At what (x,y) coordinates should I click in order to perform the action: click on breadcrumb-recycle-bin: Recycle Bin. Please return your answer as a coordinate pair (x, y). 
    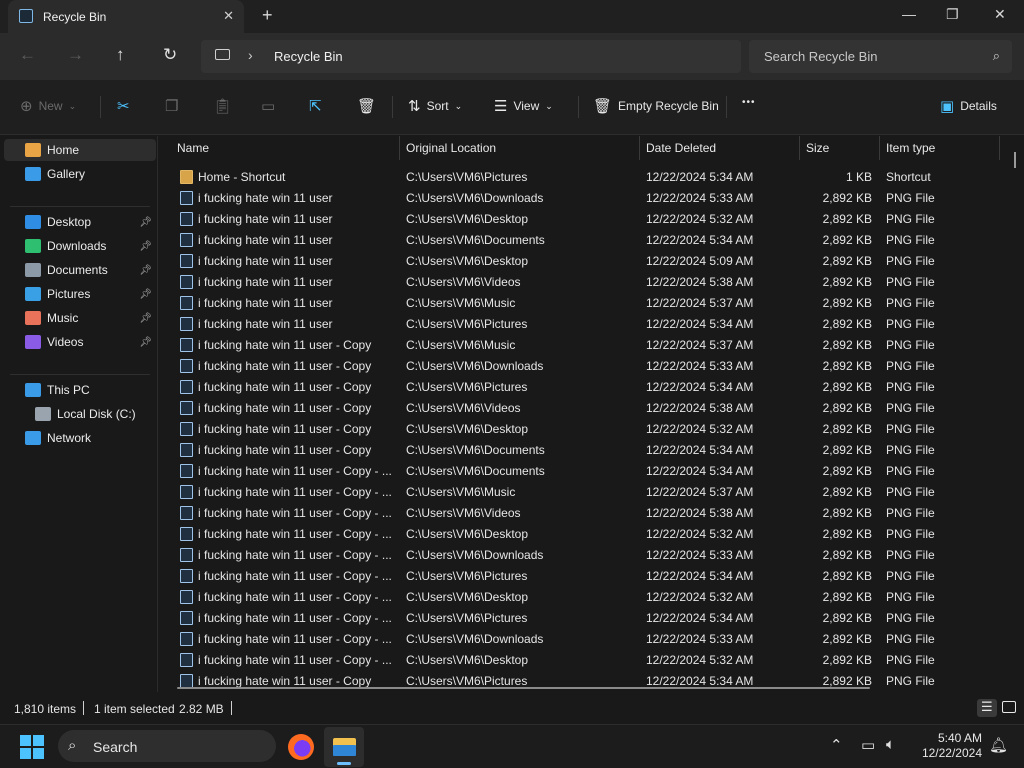
    Looking at the image, I should click on (308, 56).